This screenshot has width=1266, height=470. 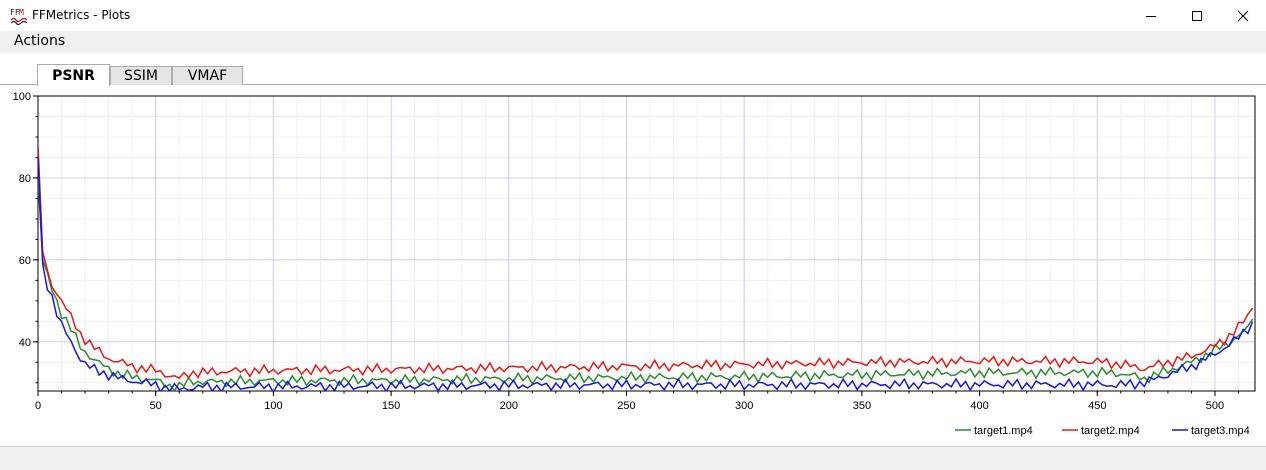 What do you see at coordinates (25, 343) in the screenshot?
I see `y-tick-label: 40` at bounding box center [25, 343].